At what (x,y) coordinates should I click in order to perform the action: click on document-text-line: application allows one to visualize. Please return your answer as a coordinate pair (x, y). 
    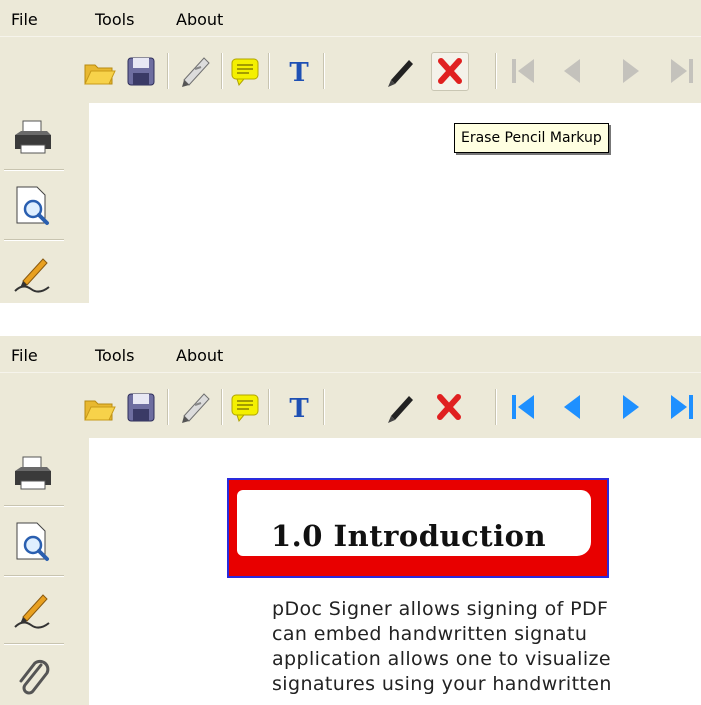
    Looking at the image, I should click on (441, 659).